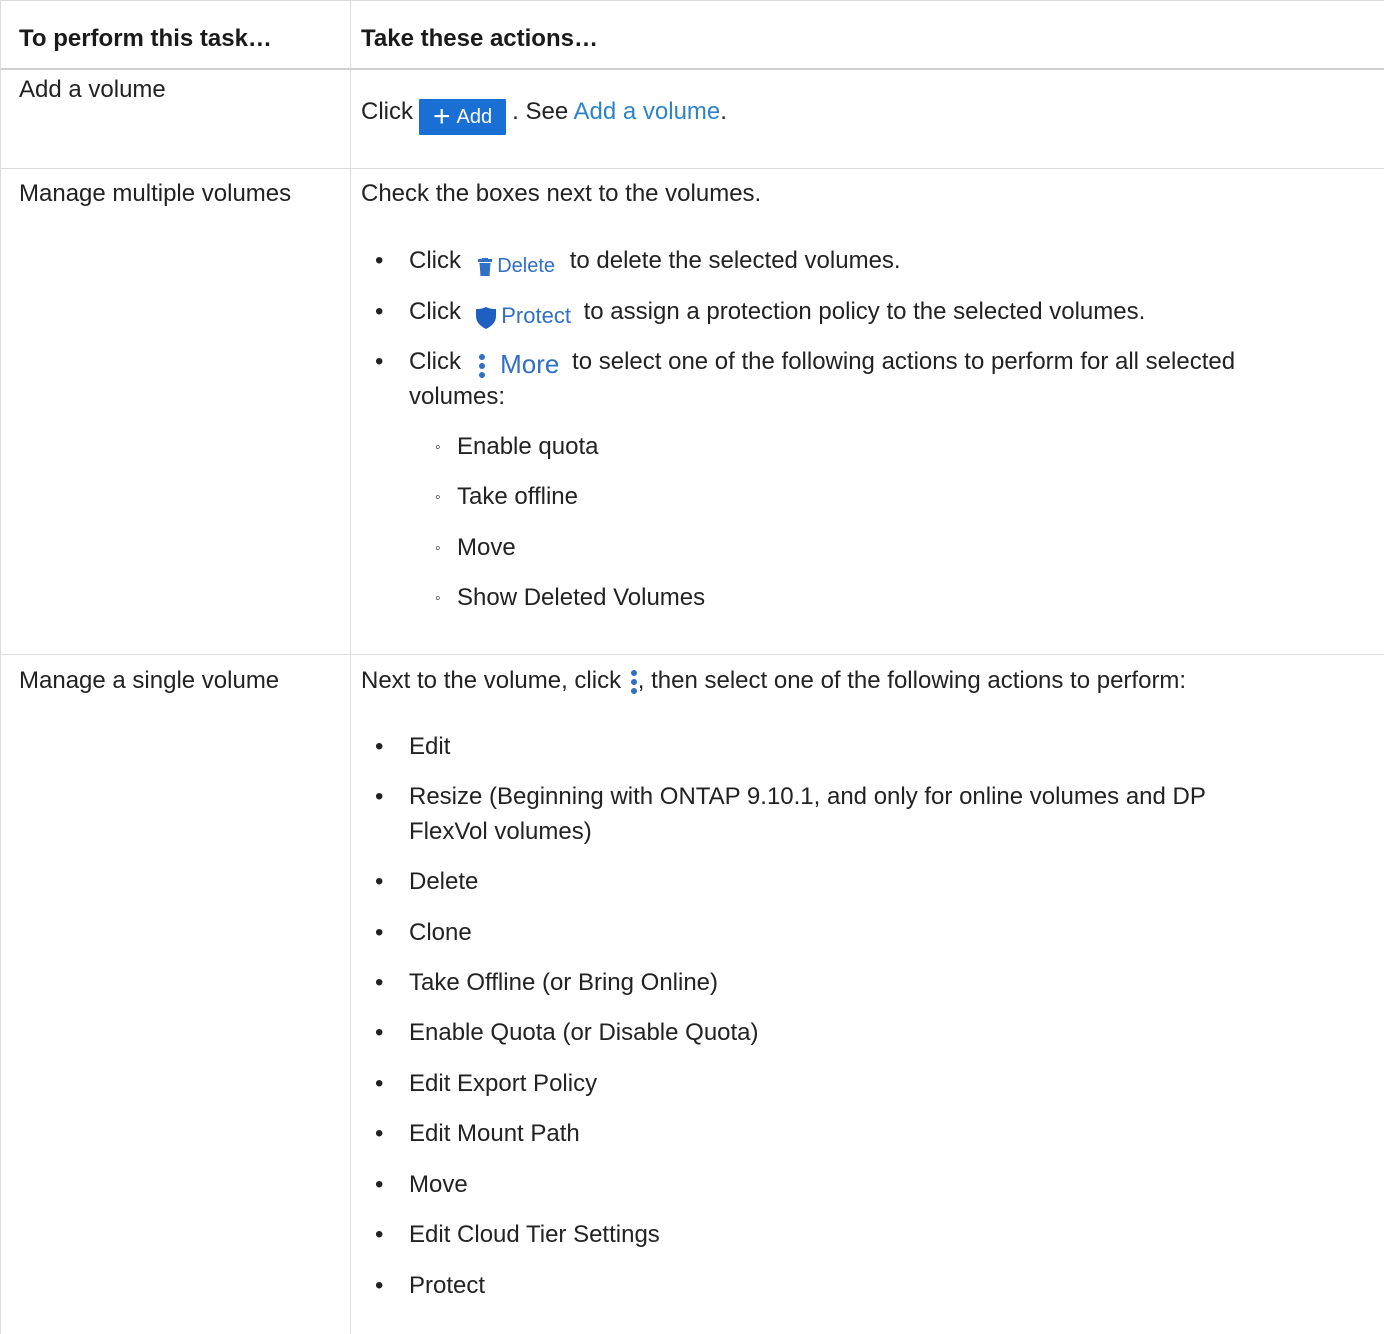 The height and width of the screenshot is (1334, 1384). I want to click on list-item-wrap: FlexVol volumes), so click(500, 831).